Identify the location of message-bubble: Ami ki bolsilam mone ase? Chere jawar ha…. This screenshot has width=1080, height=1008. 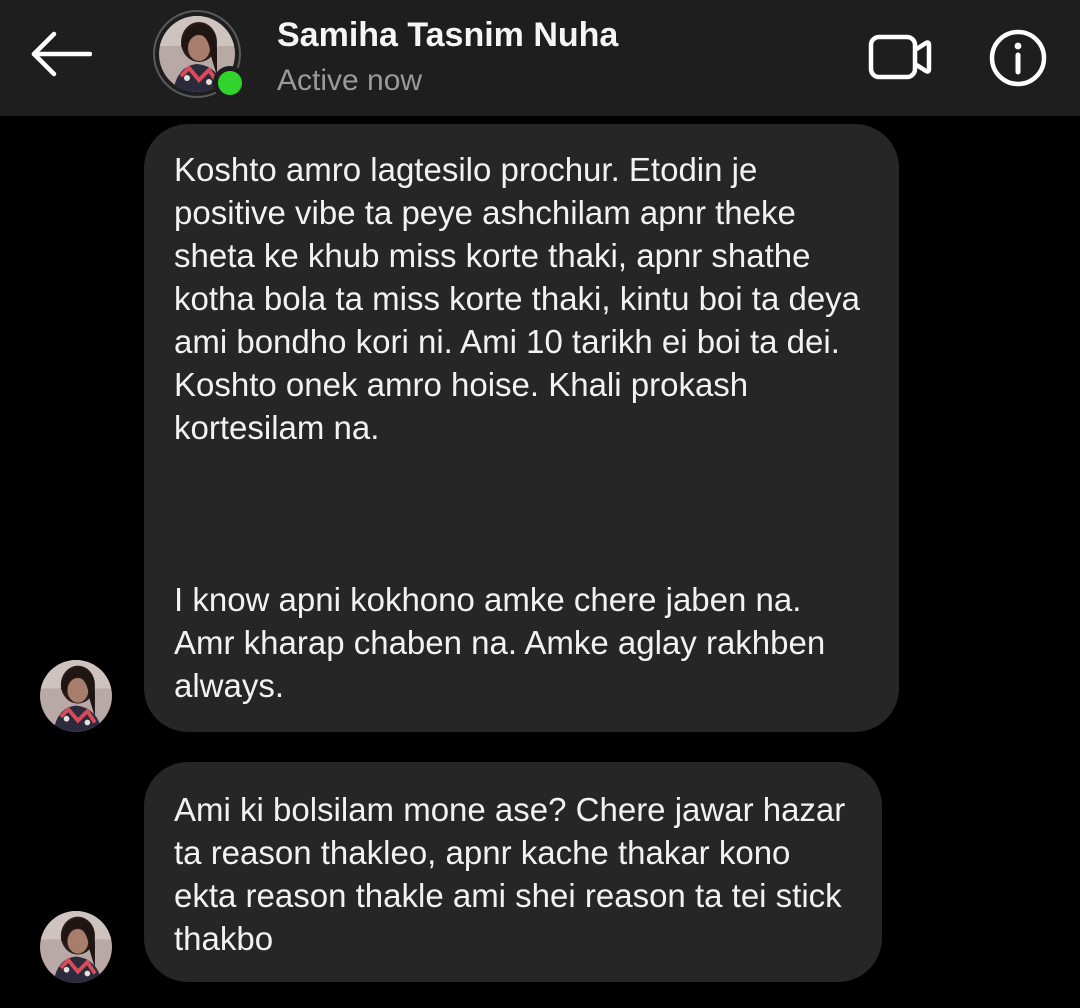
(513, 872).